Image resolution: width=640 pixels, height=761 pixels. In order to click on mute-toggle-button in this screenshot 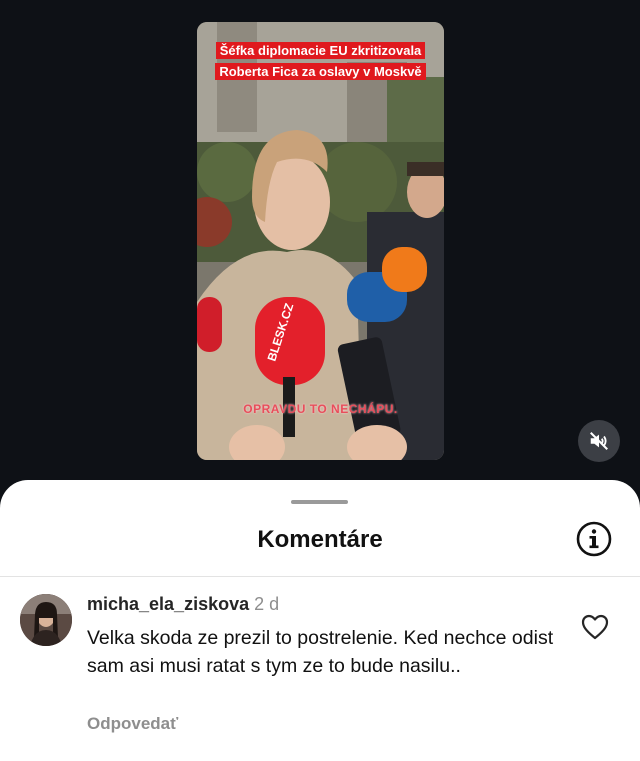, I will do `click(599, 441)`.